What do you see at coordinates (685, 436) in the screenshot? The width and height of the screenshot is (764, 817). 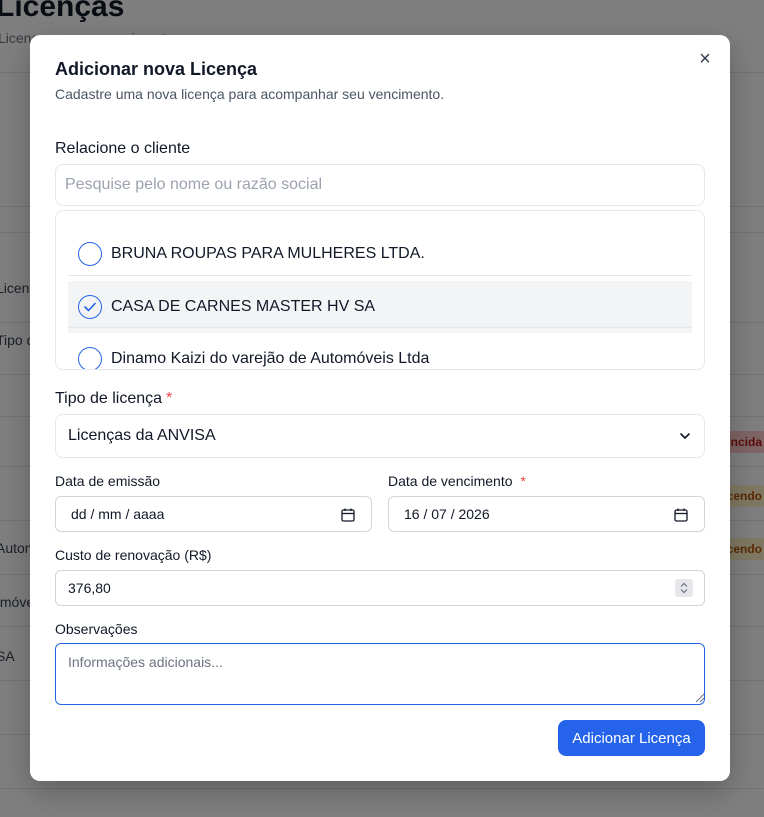 I see `chevron-down-icon` at bounding box center [685, 436].